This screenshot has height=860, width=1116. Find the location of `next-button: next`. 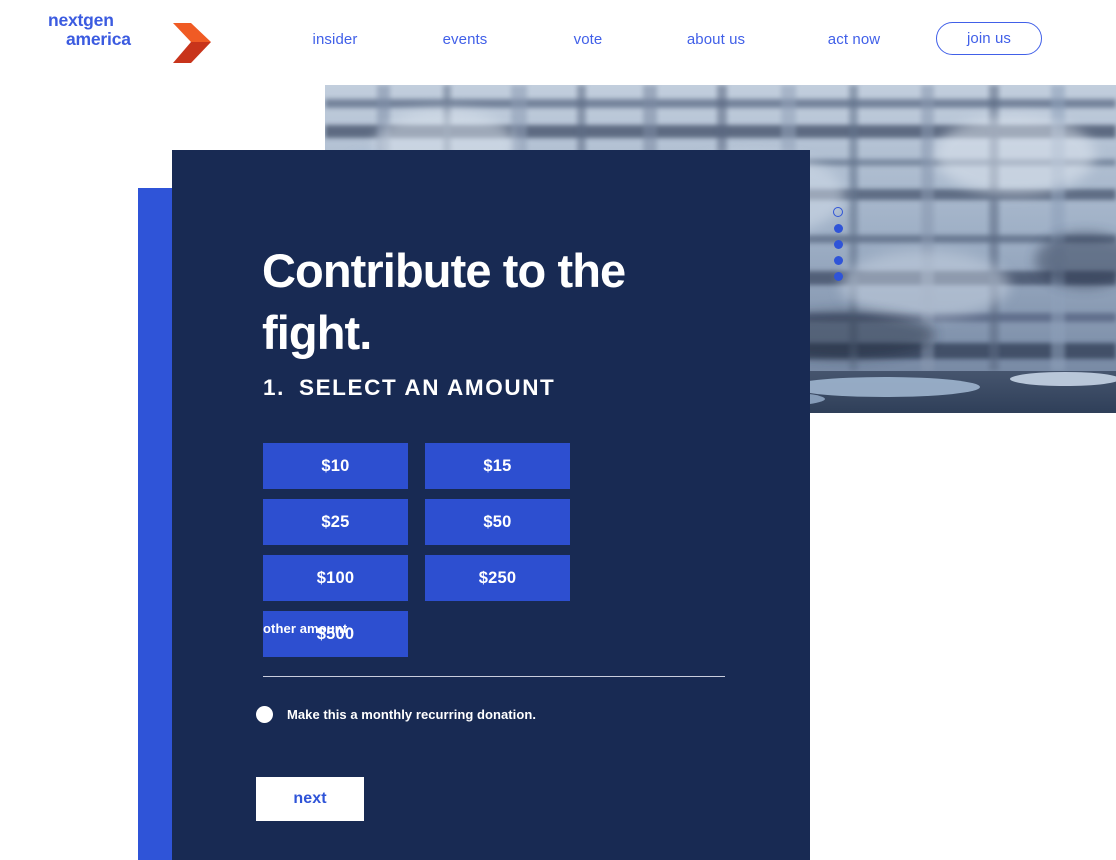

next-button: next is located at coordinates (310, 799).